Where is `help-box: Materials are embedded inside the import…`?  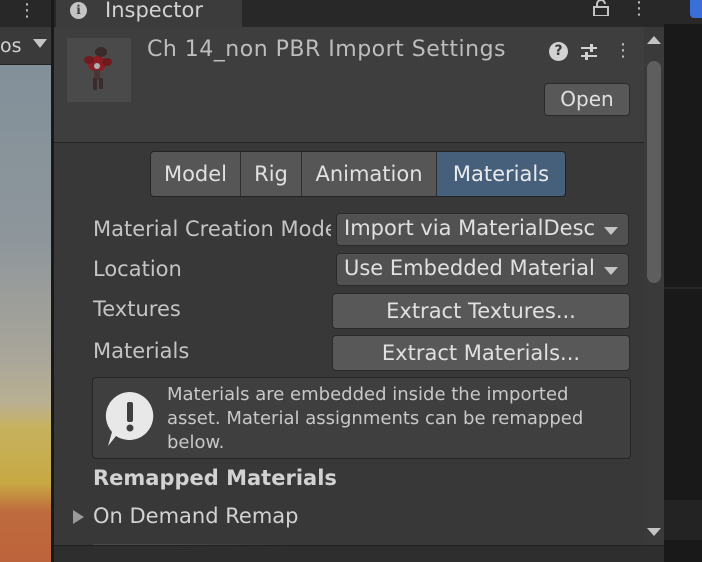 help-box: Materials are embedded inside the import… is located at coordinates (361, 418).